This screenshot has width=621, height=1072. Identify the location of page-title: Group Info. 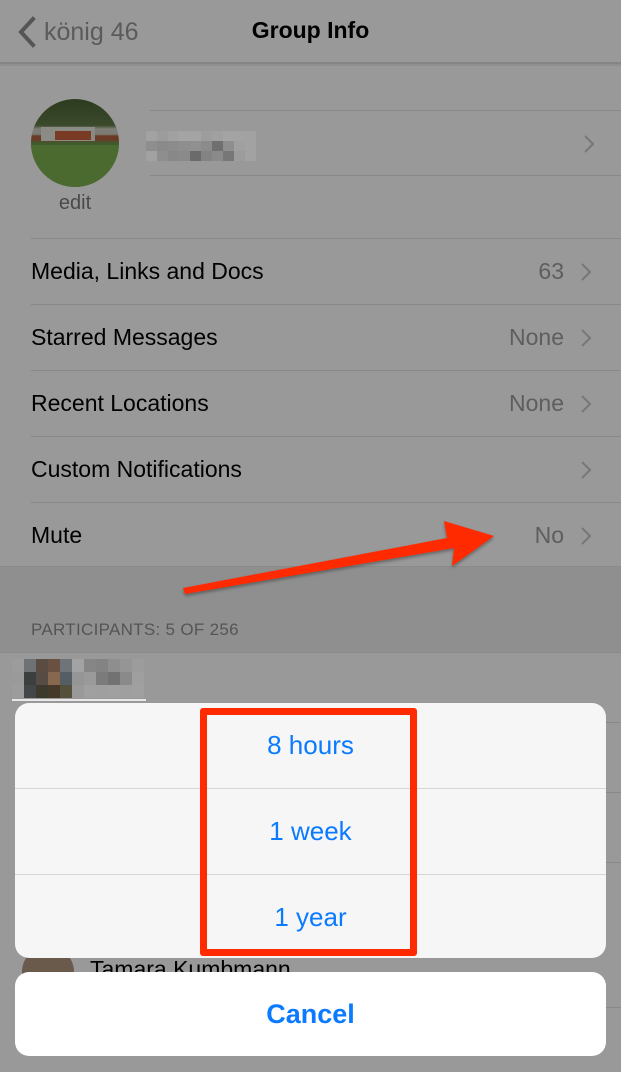
(310, 30).